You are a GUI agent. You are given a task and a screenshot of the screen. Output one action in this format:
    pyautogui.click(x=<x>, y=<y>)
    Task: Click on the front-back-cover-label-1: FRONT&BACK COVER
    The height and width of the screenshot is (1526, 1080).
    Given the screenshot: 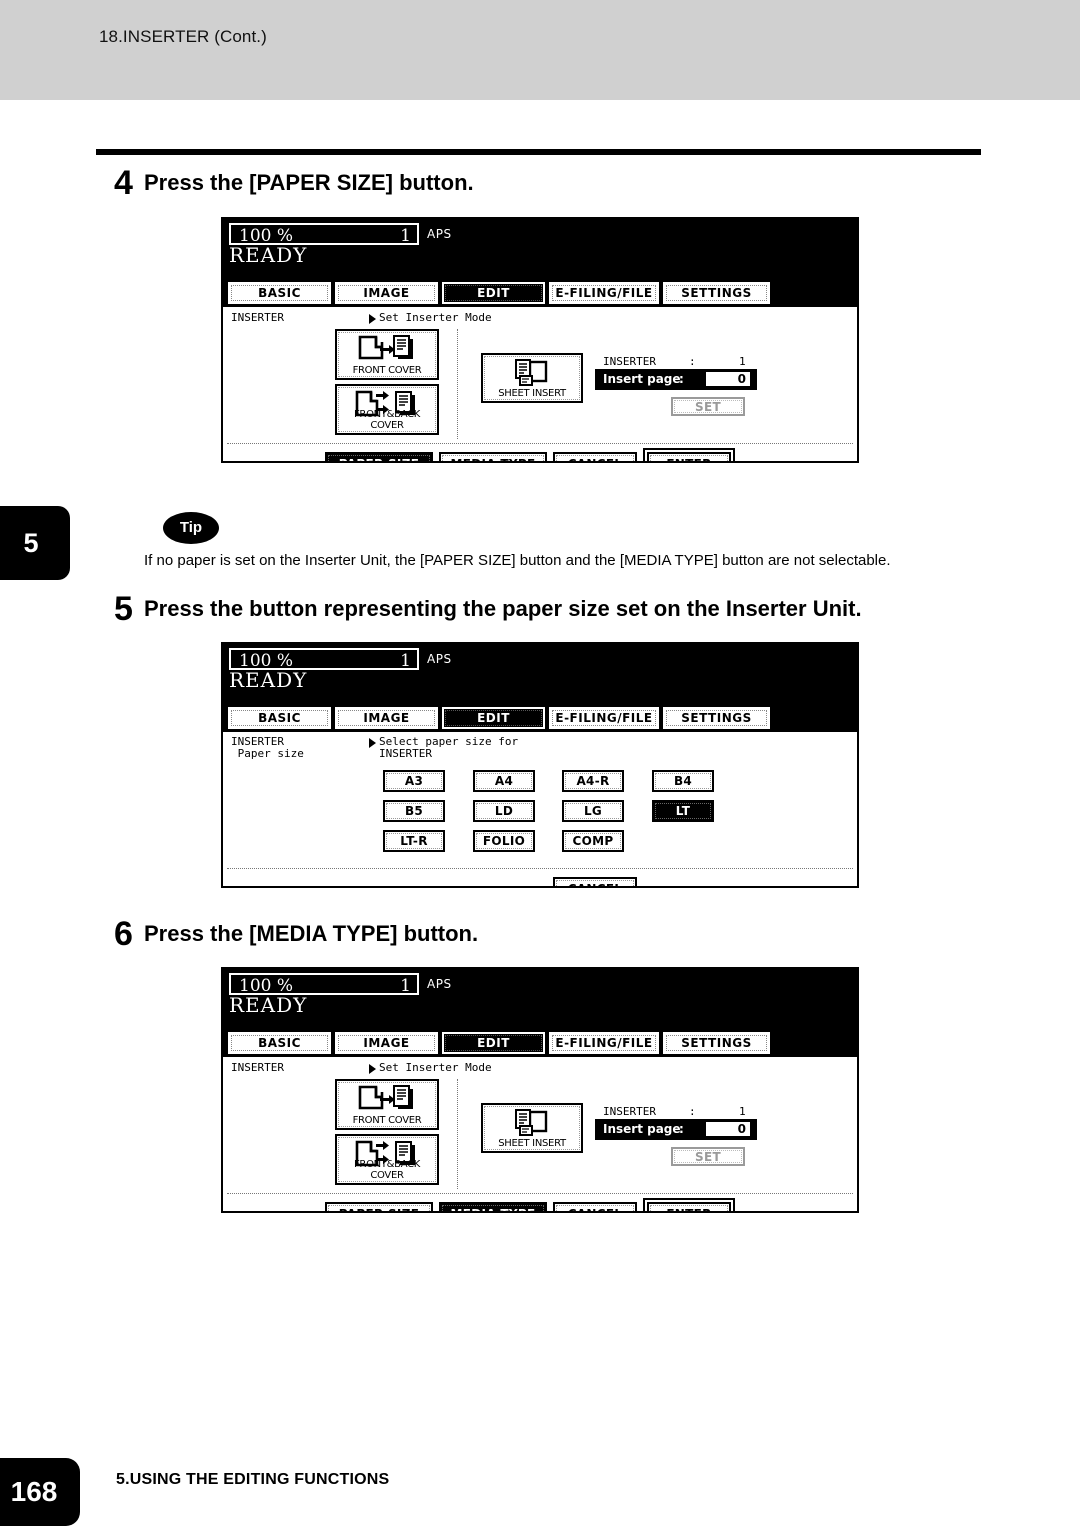 What is the action you would take?
    pyautogui.click(x=387, y=420)
    